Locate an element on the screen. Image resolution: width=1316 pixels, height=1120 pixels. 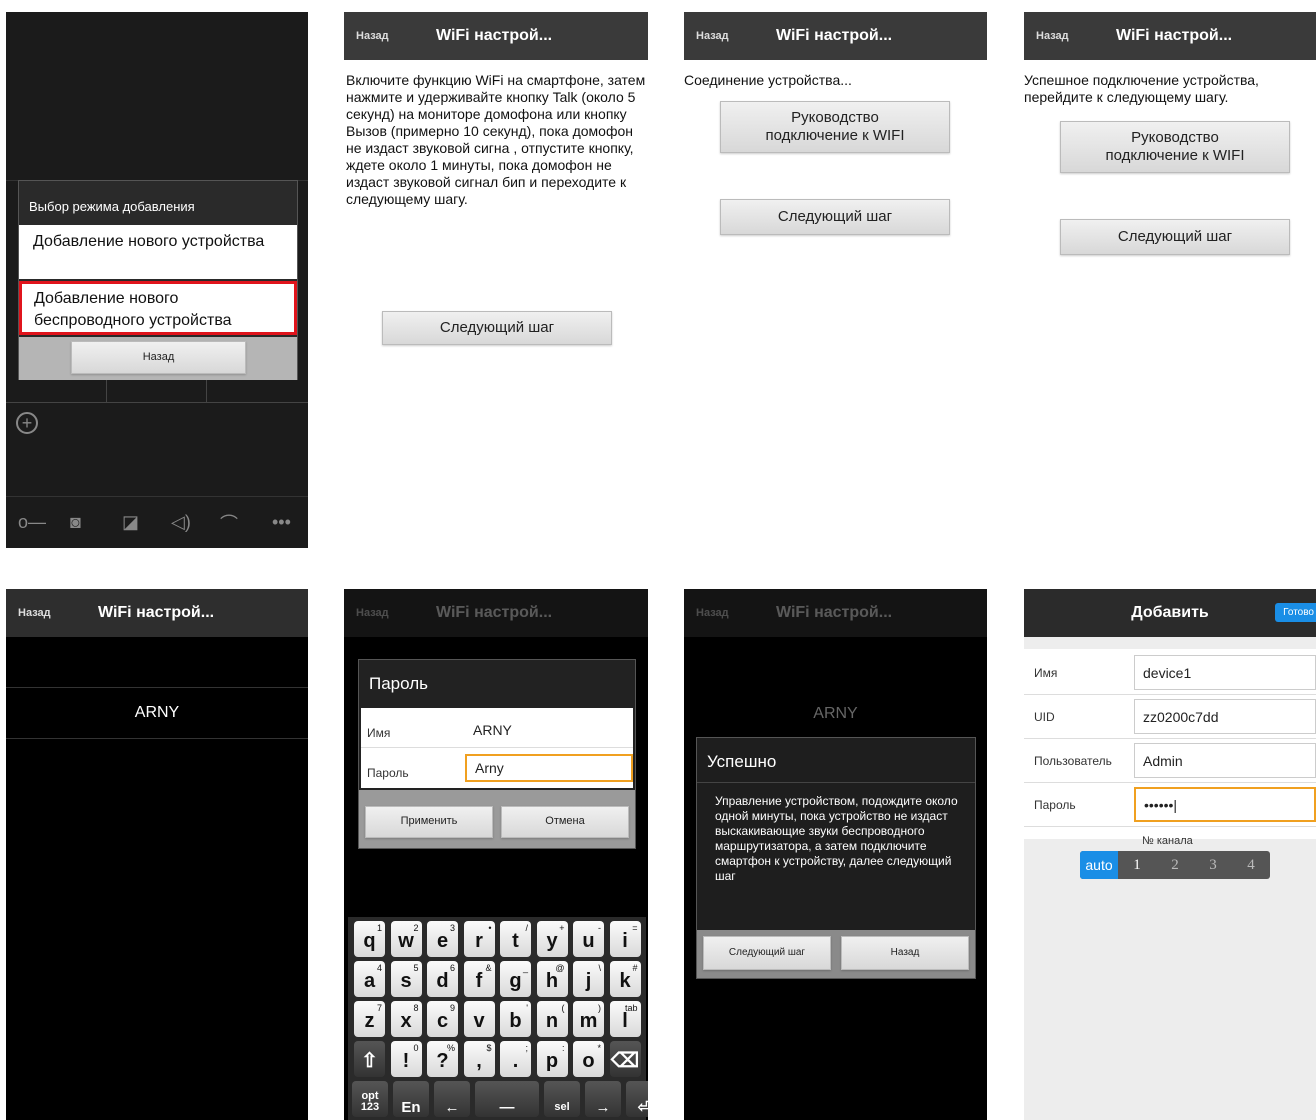
field-label: Пользователь is located at coordinates (1073, 760).